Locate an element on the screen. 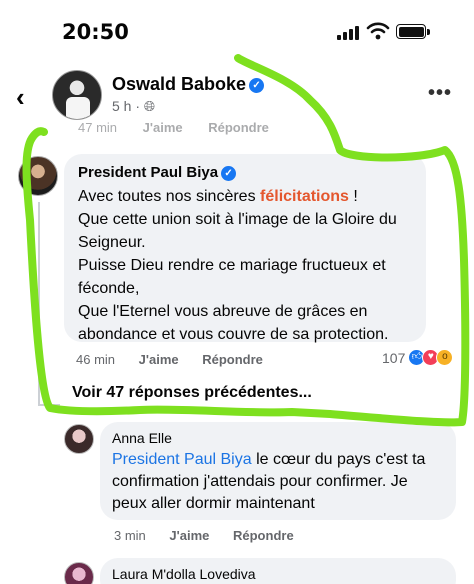 The height and width of the screenshot is (584, 474). globe-icon: 🌐︎ is located at coordinates (149, 106).